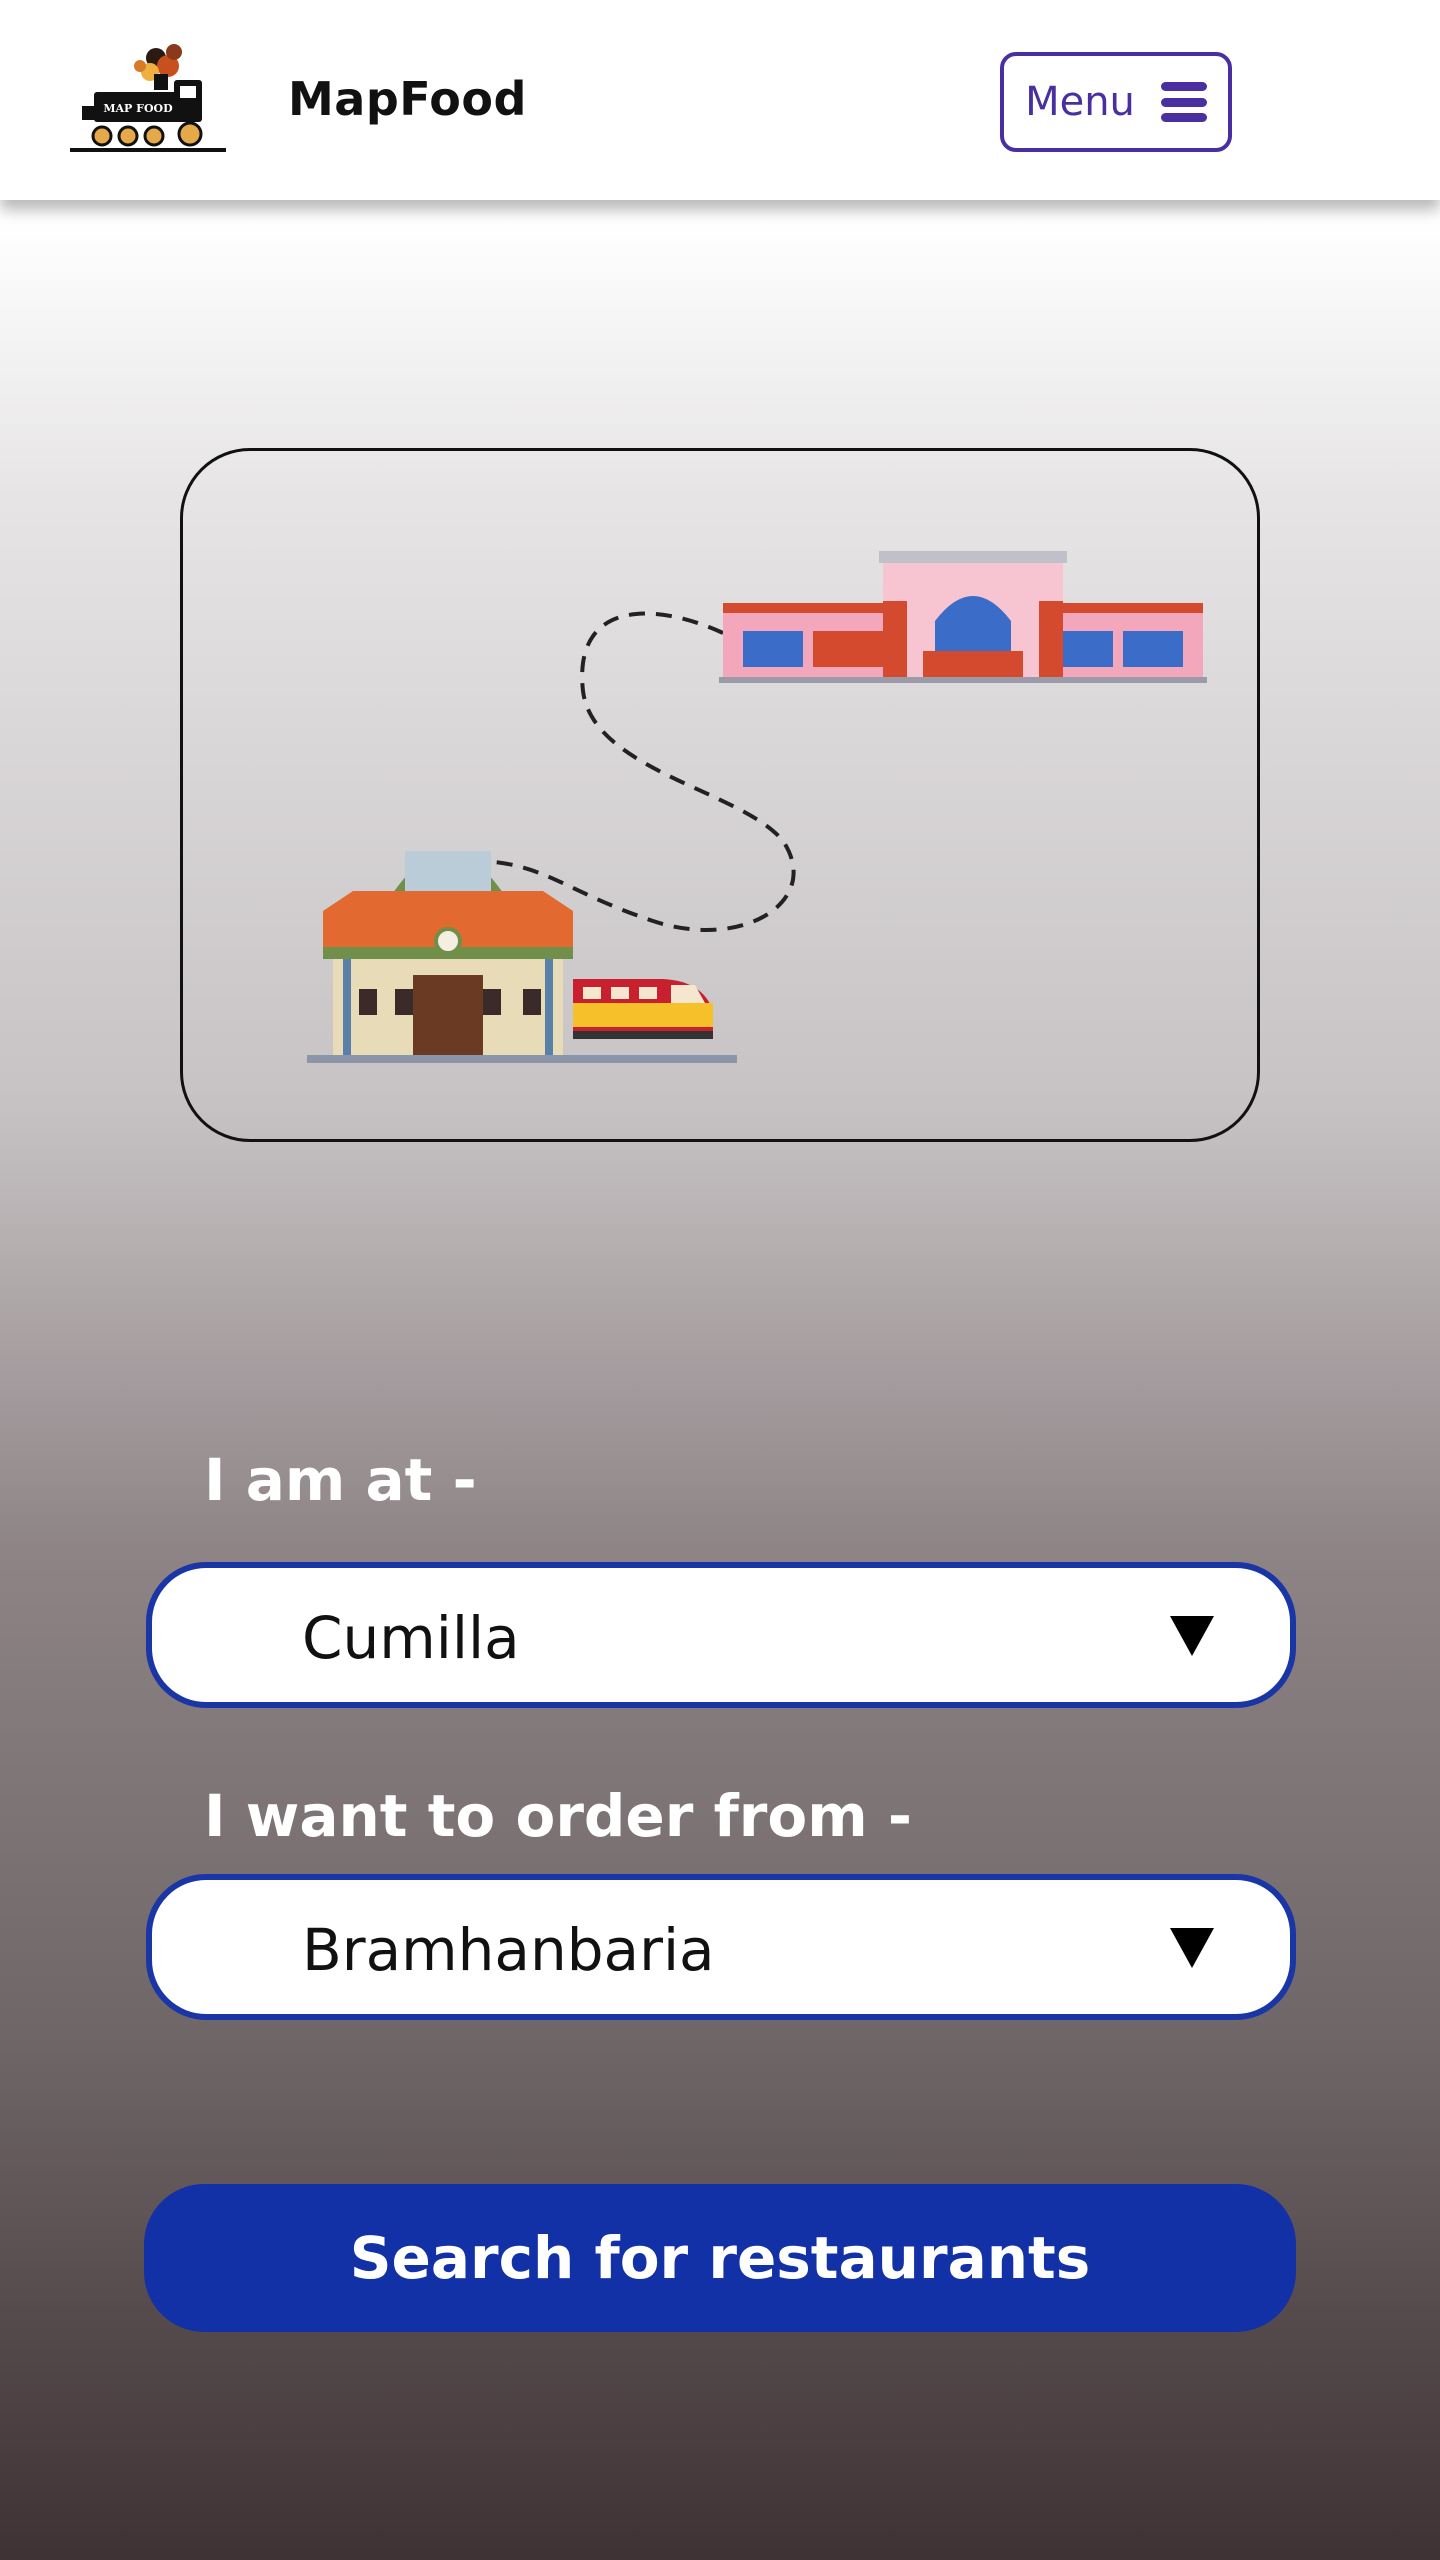  Describe the element at coordinates (963, 617) in the screenshot. I see `destination-station-building` at that location.